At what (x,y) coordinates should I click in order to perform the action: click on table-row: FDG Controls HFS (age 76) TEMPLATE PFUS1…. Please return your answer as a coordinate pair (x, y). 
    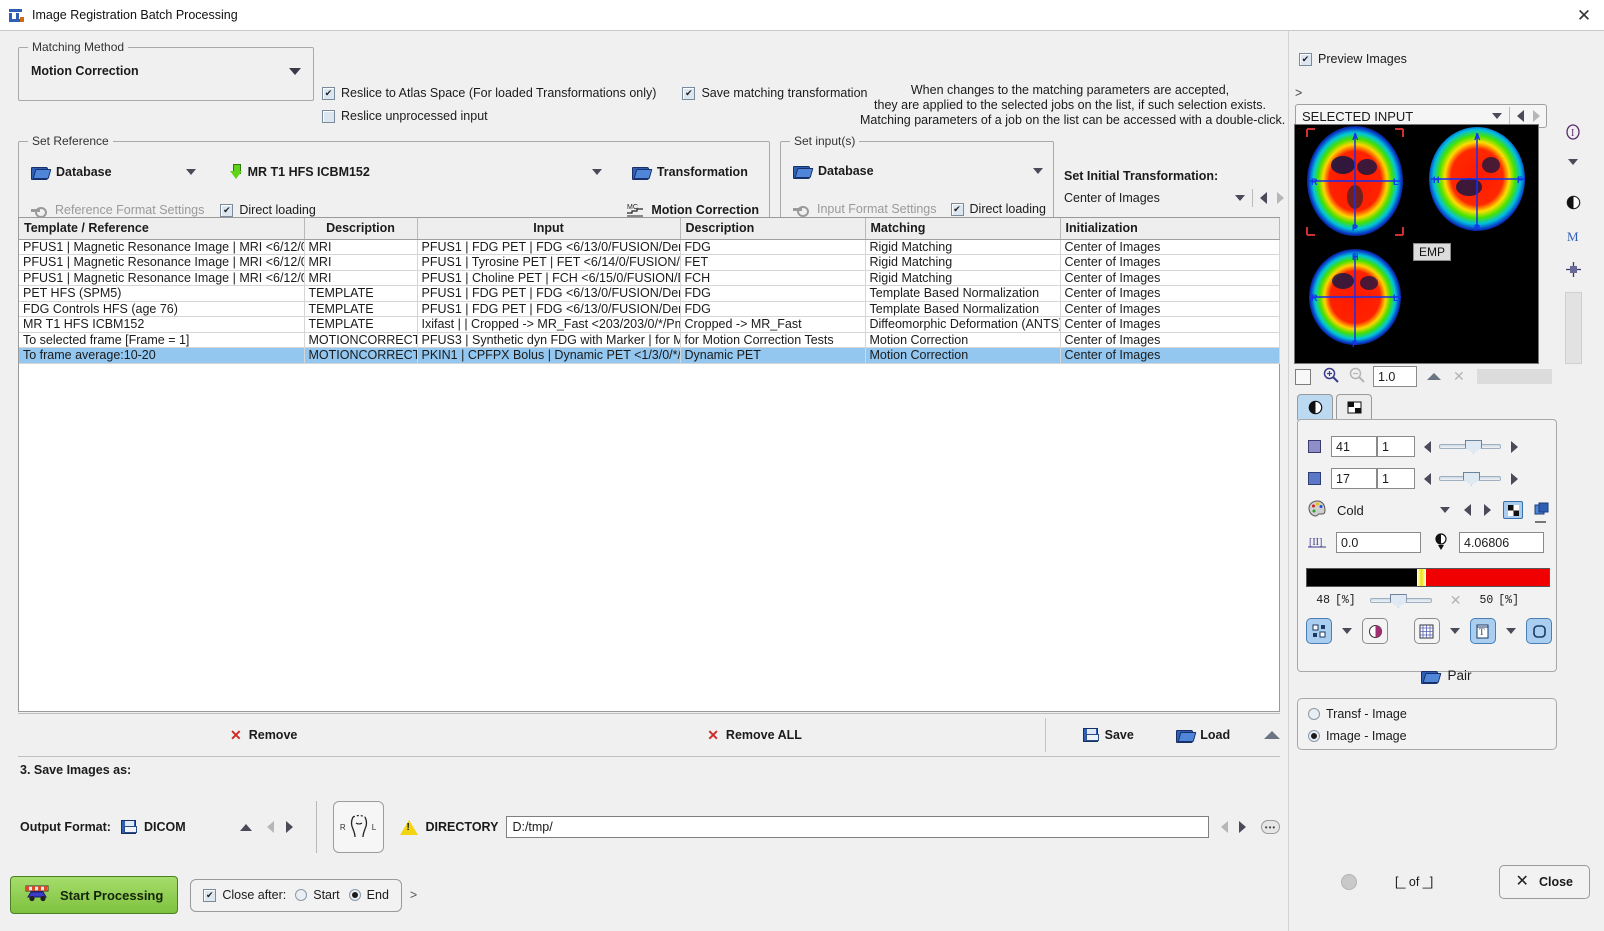
    Looking at the image, I should click on (649, 309).